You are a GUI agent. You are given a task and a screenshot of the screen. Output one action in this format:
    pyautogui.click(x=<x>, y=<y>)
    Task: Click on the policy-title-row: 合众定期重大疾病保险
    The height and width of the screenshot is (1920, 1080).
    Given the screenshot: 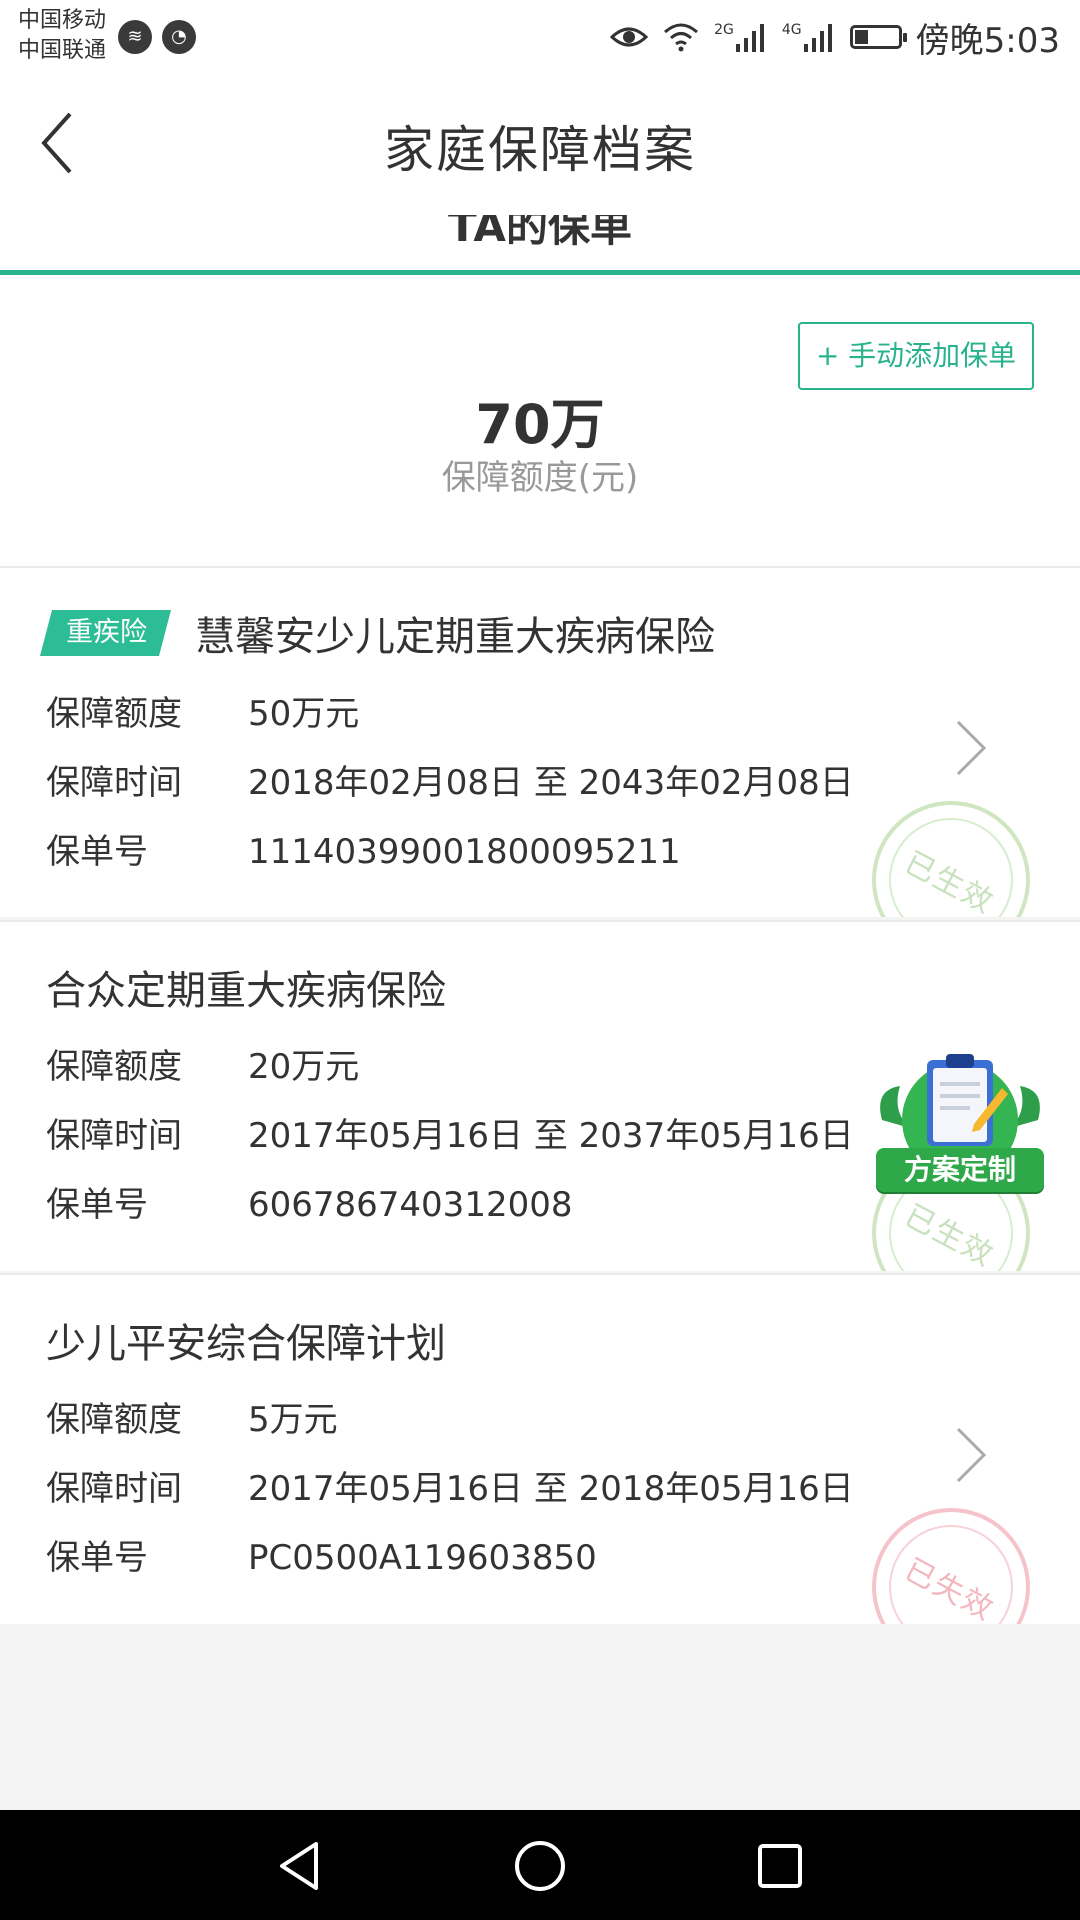 What is the action you would take?
    pyautogui.click(x=246, y=987)
    